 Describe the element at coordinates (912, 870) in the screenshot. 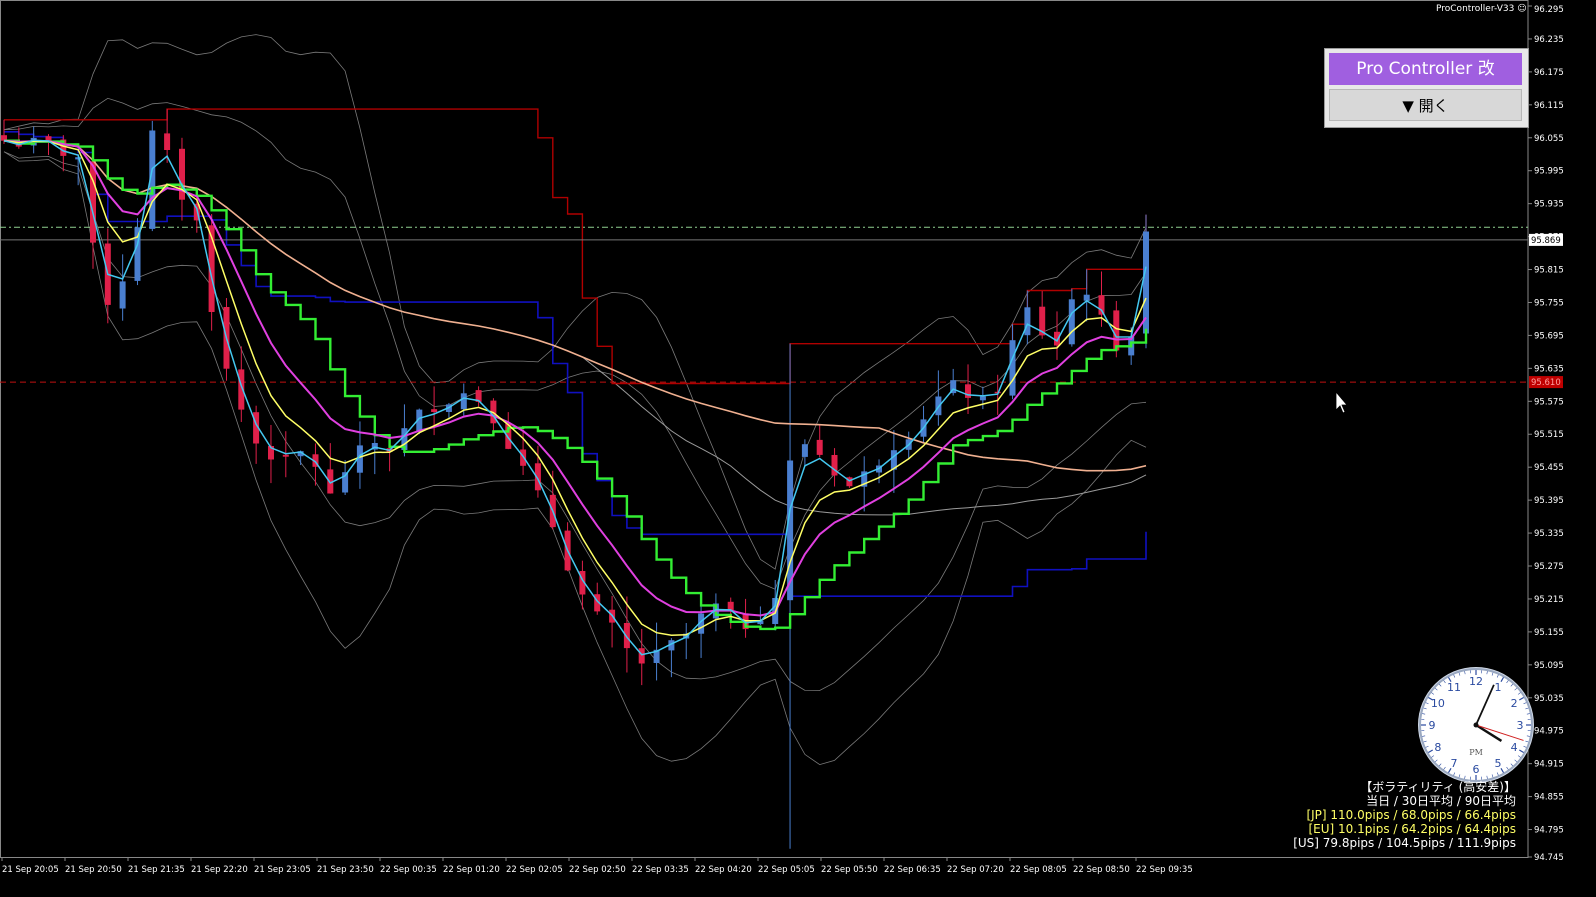

I see `xtick-label: 22 Sep 06:35` at that location.